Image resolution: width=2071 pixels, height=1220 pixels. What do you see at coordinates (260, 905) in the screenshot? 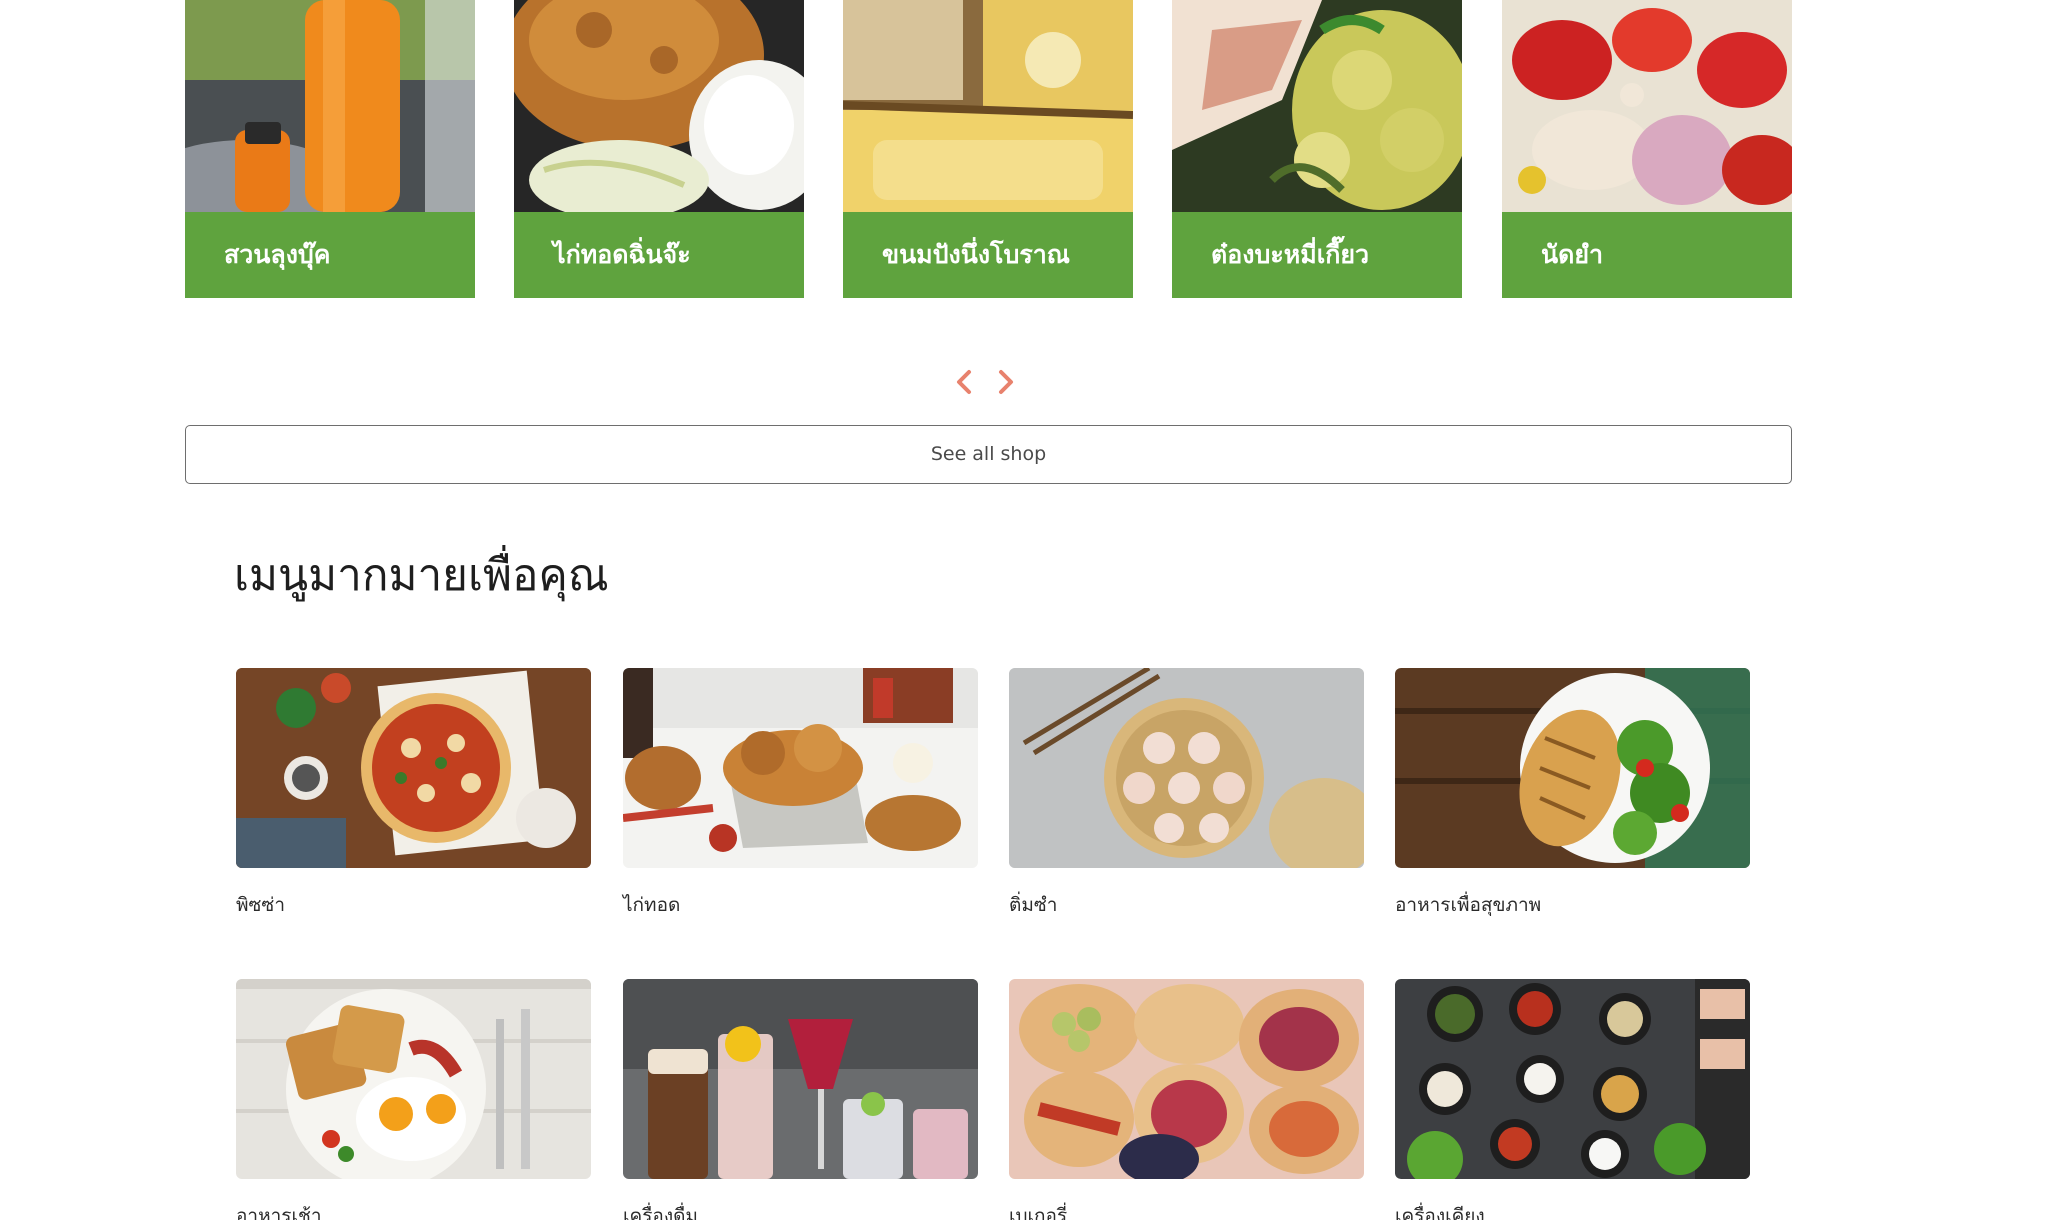
I see `menu-category-label: พิซซ่า` at bounding box center [260, 905].